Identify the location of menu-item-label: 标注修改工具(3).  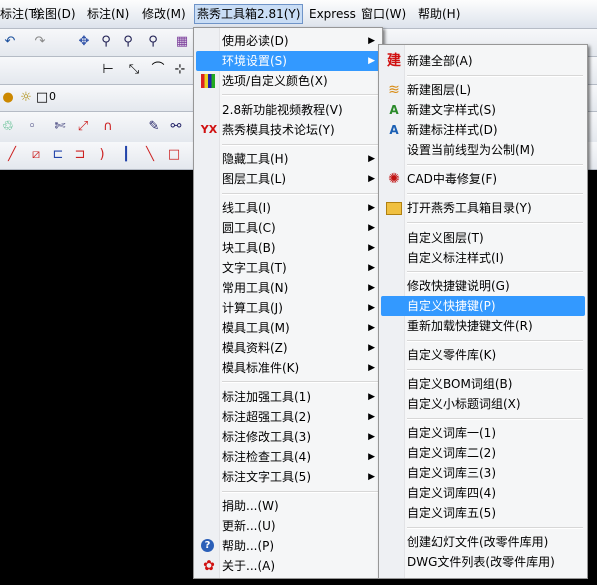
(266, 437).